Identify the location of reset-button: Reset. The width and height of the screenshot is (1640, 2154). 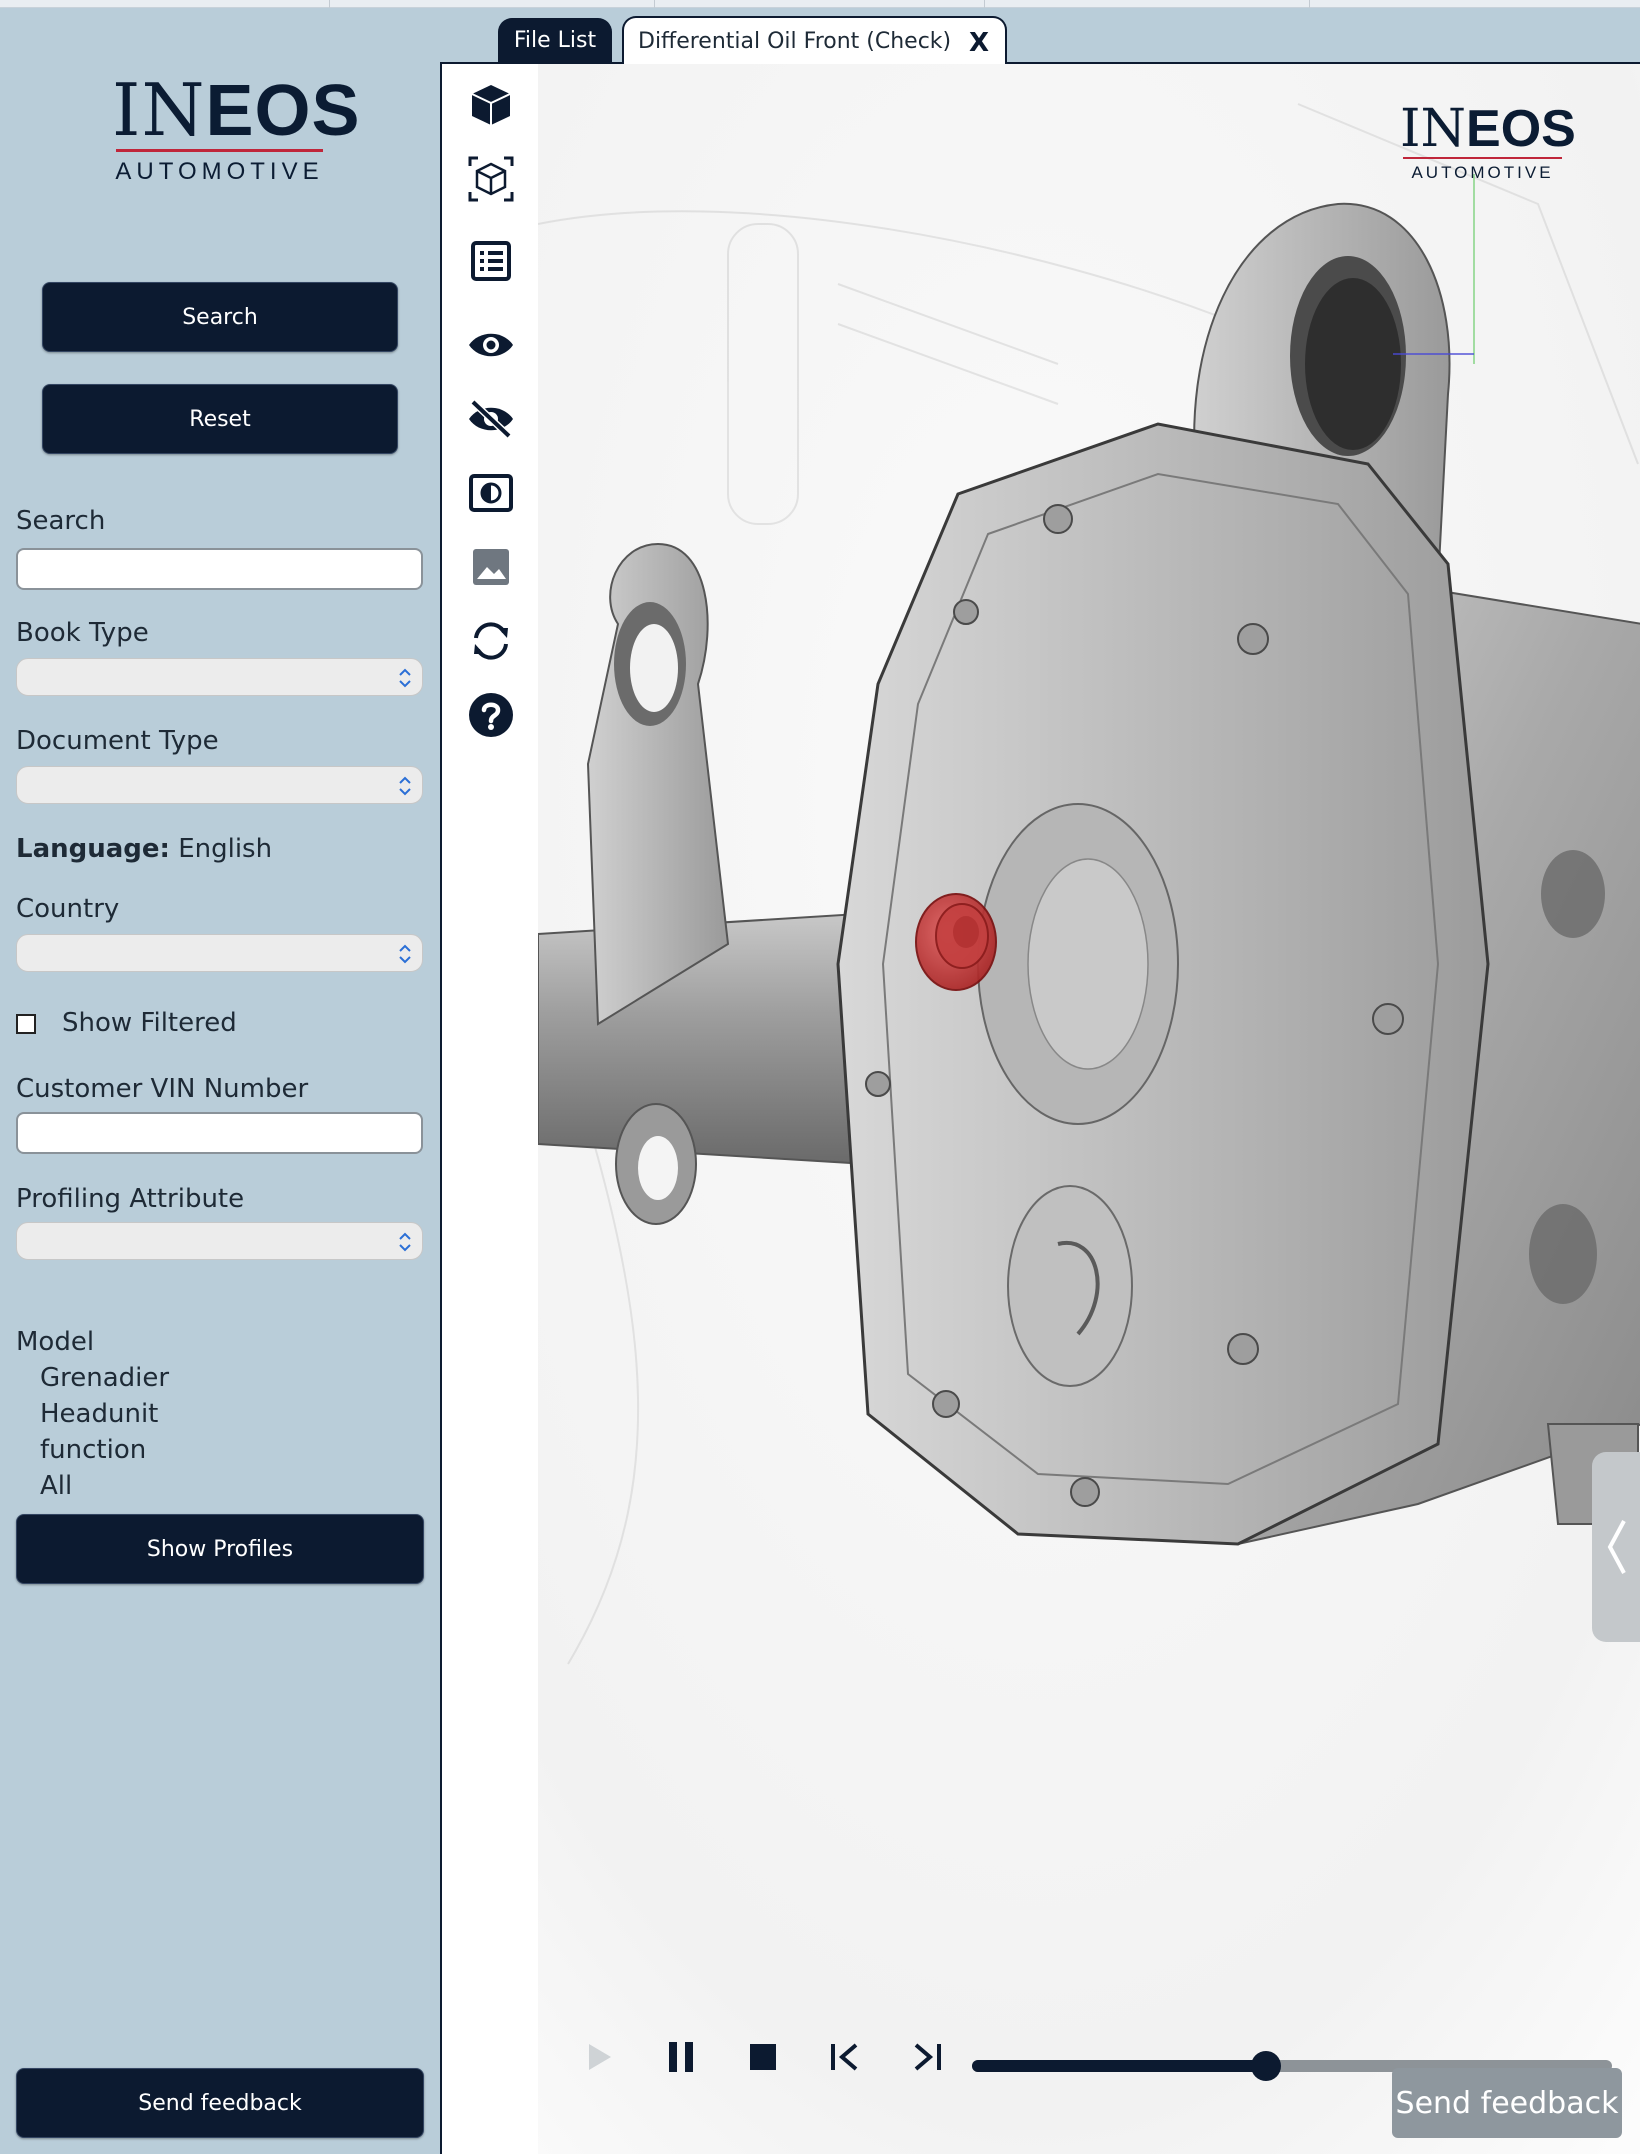
(220, 419).